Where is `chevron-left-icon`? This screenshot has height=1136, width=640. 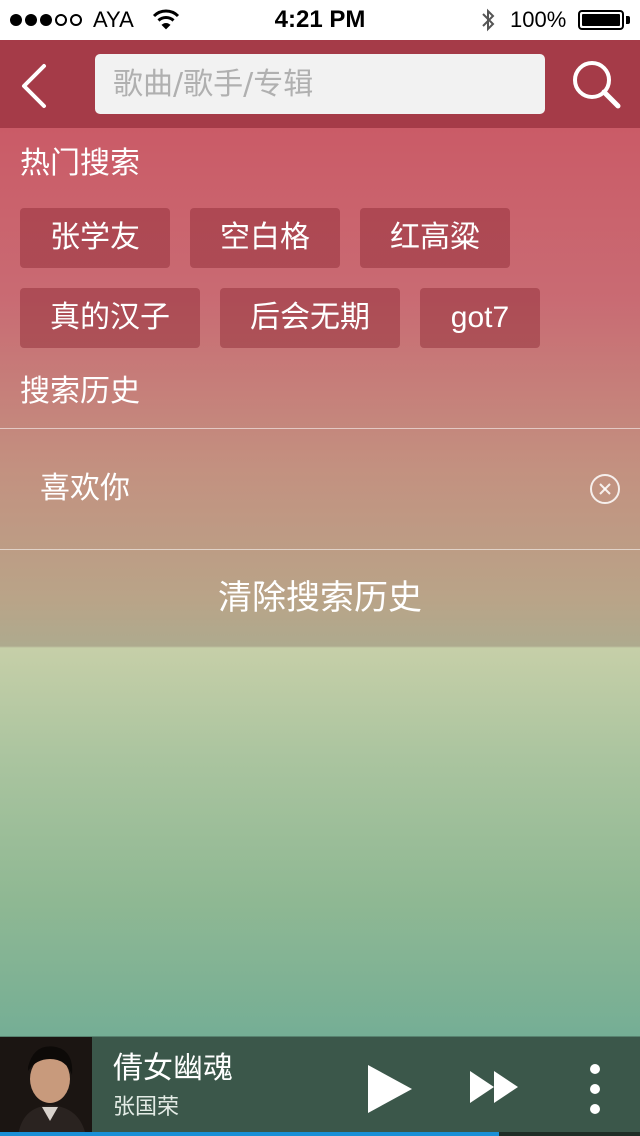 chevron-left-icon is located at coordinates (34, 86).